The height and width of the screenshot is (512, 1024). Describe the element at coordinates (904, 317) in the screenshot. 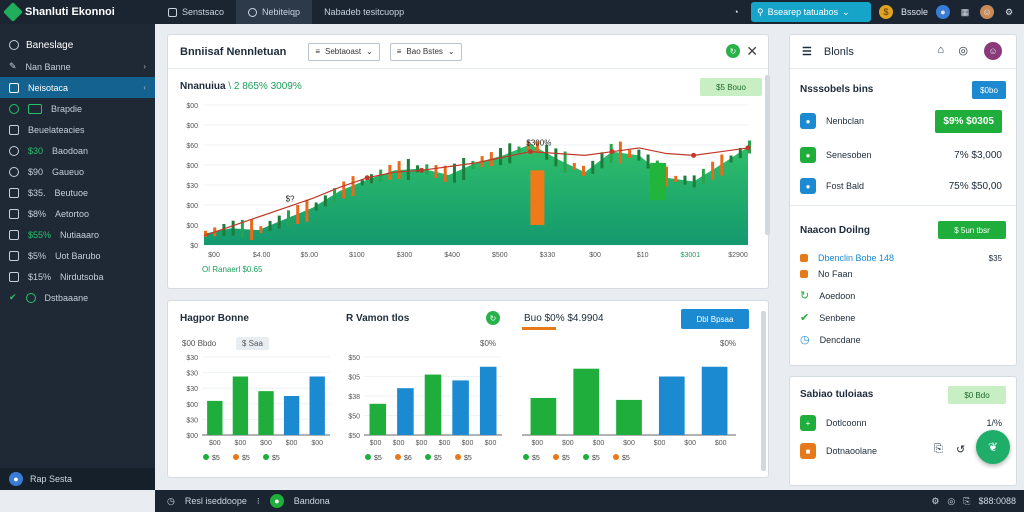

I see `list-item: ✔ Senbene` at that location.